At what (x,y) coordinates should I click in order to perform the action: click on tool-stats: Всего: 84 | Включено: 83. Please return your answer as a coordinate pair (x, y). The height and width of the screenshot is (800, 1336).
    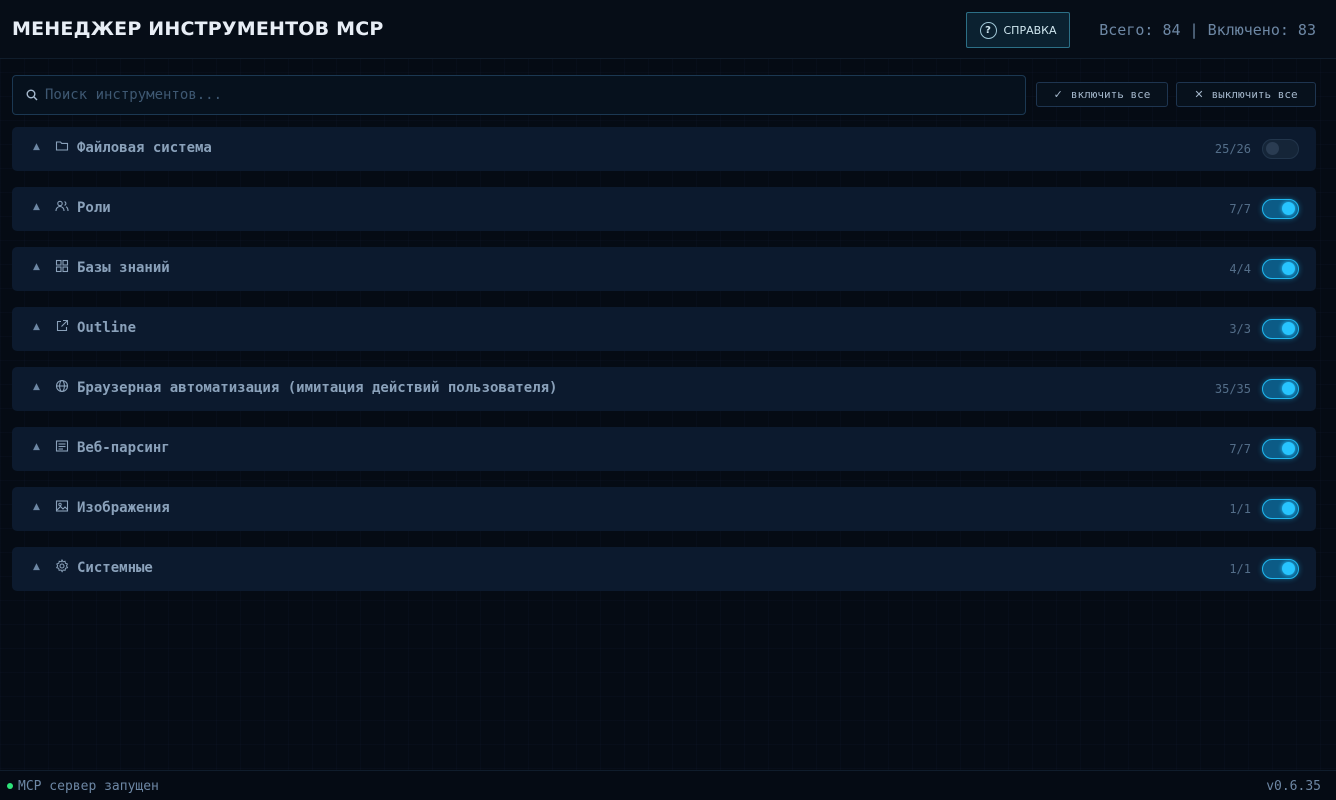
    Looking at the image, I should click on (1207, 30).